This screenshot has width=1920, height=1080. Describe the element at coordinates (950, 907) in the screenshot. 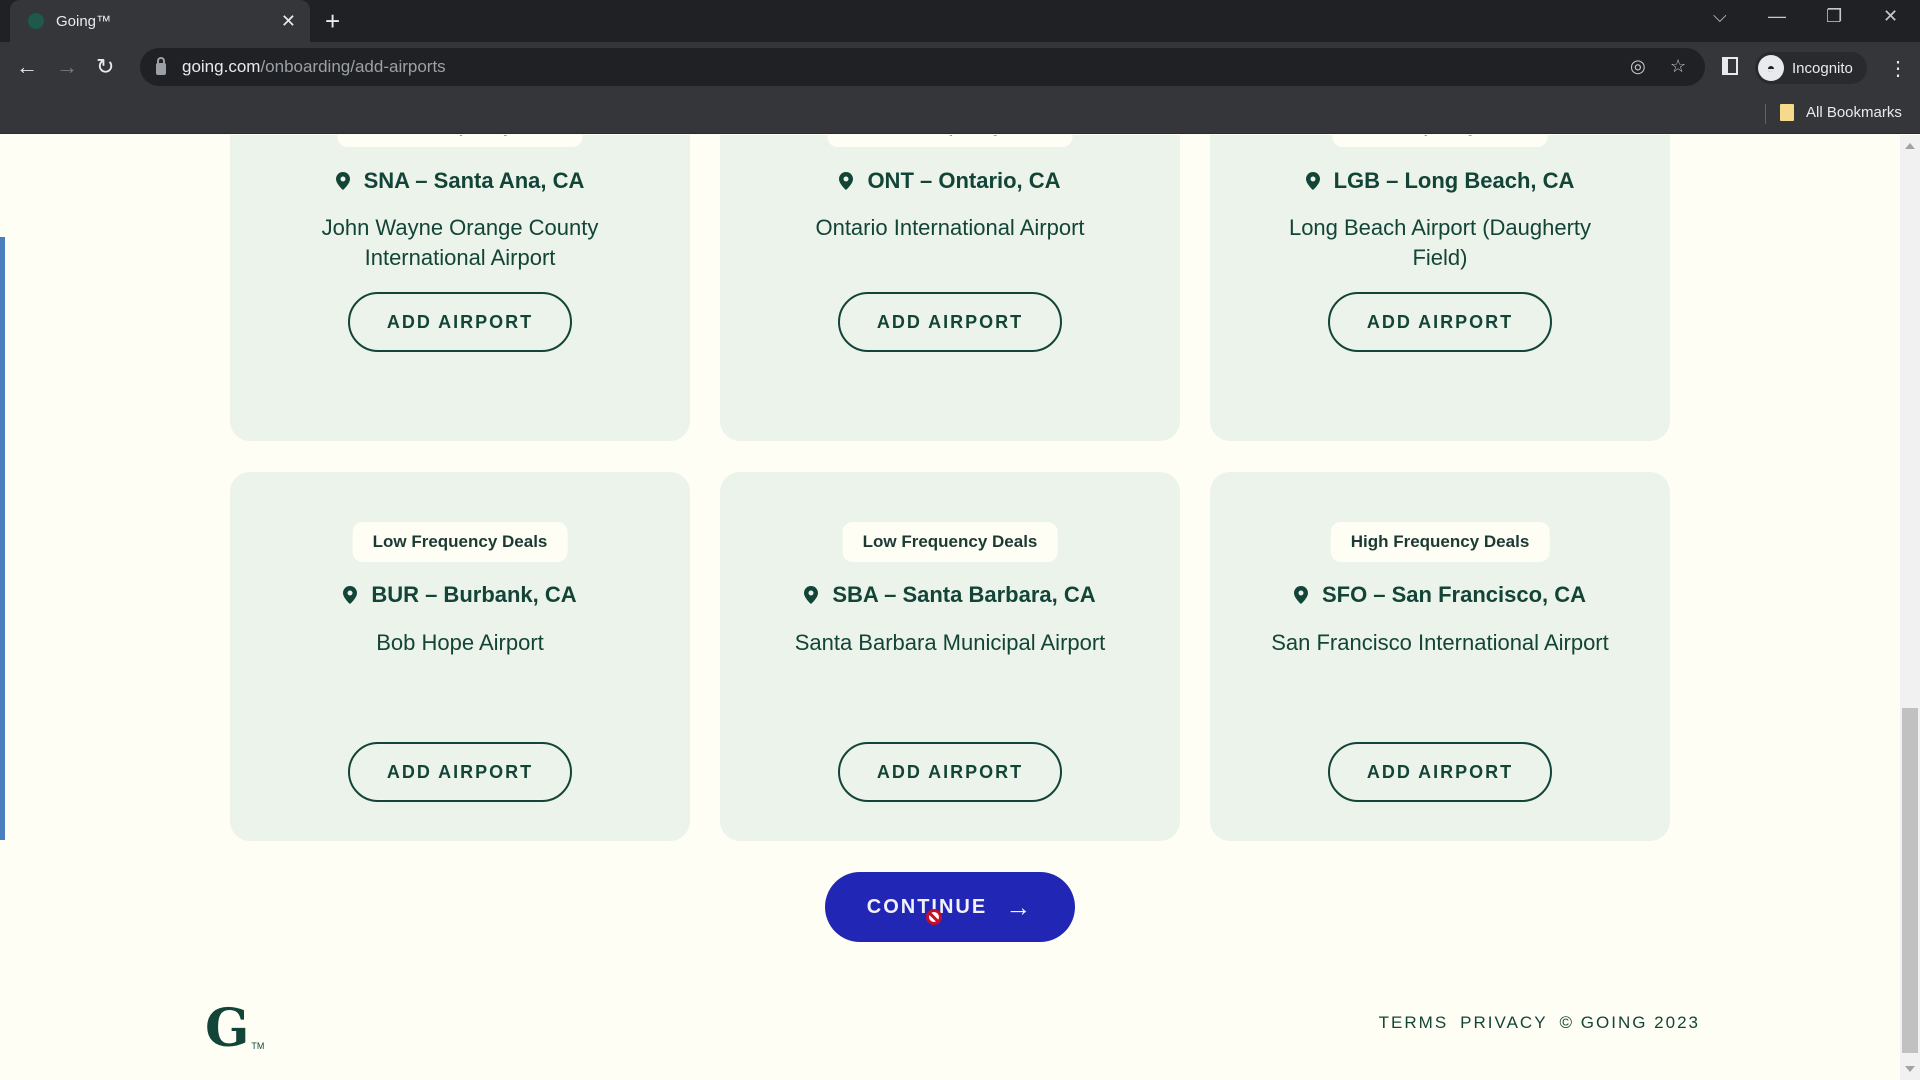

I see `continue-button: CONTINUE →` at that location.